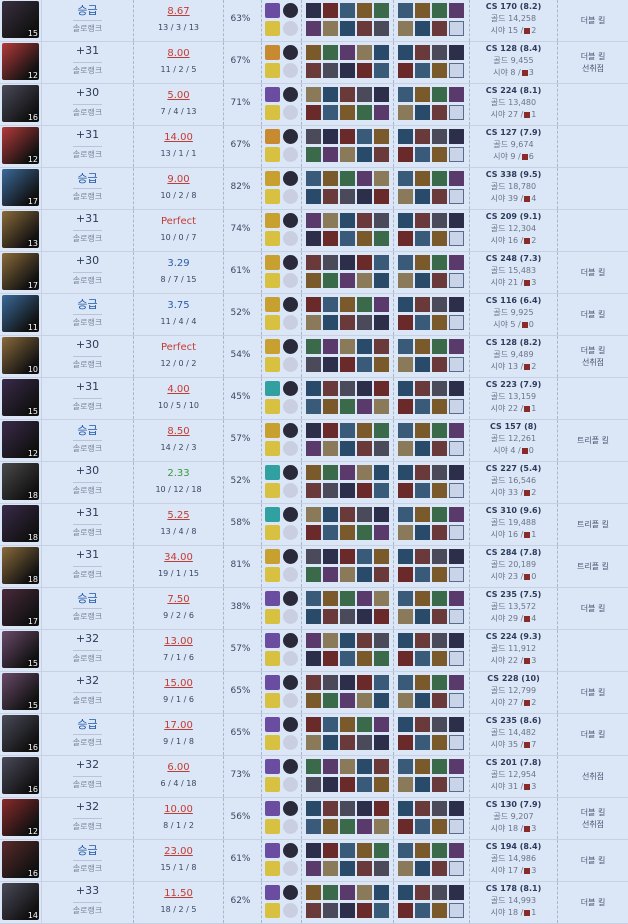 The image size is (628, 924). What do you see at coordinates (20, 691) in the screenshot?
I see `champion-portrait: 15` at bounding box center [20, 691].